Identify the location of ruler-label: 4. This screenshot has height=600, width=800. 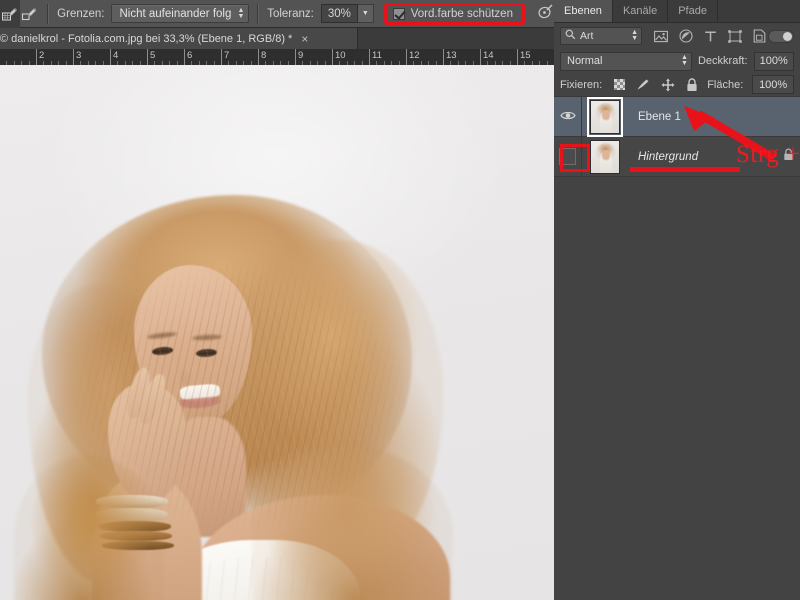
(116, 55).